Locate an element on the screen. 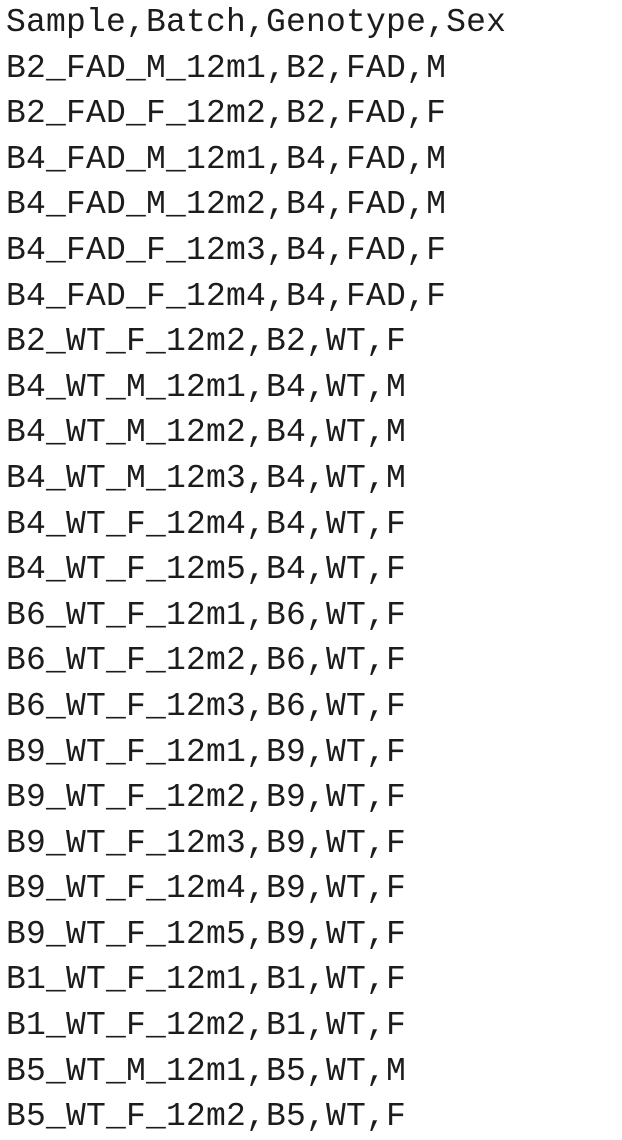 The width and height of the screenshot is (622, 1140). csv-row-line: B6_WT_F_12m1,B6,WT,F is located at coordinates (206, 615).